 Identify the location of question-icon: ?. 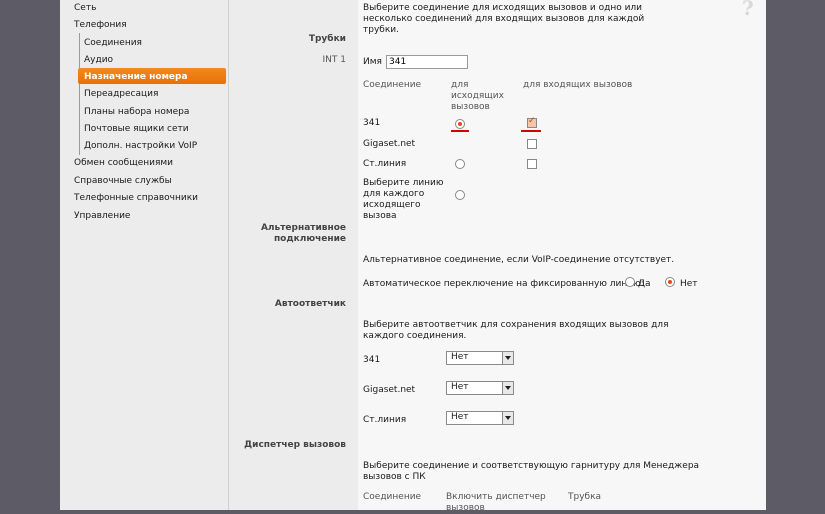
(748, 10).